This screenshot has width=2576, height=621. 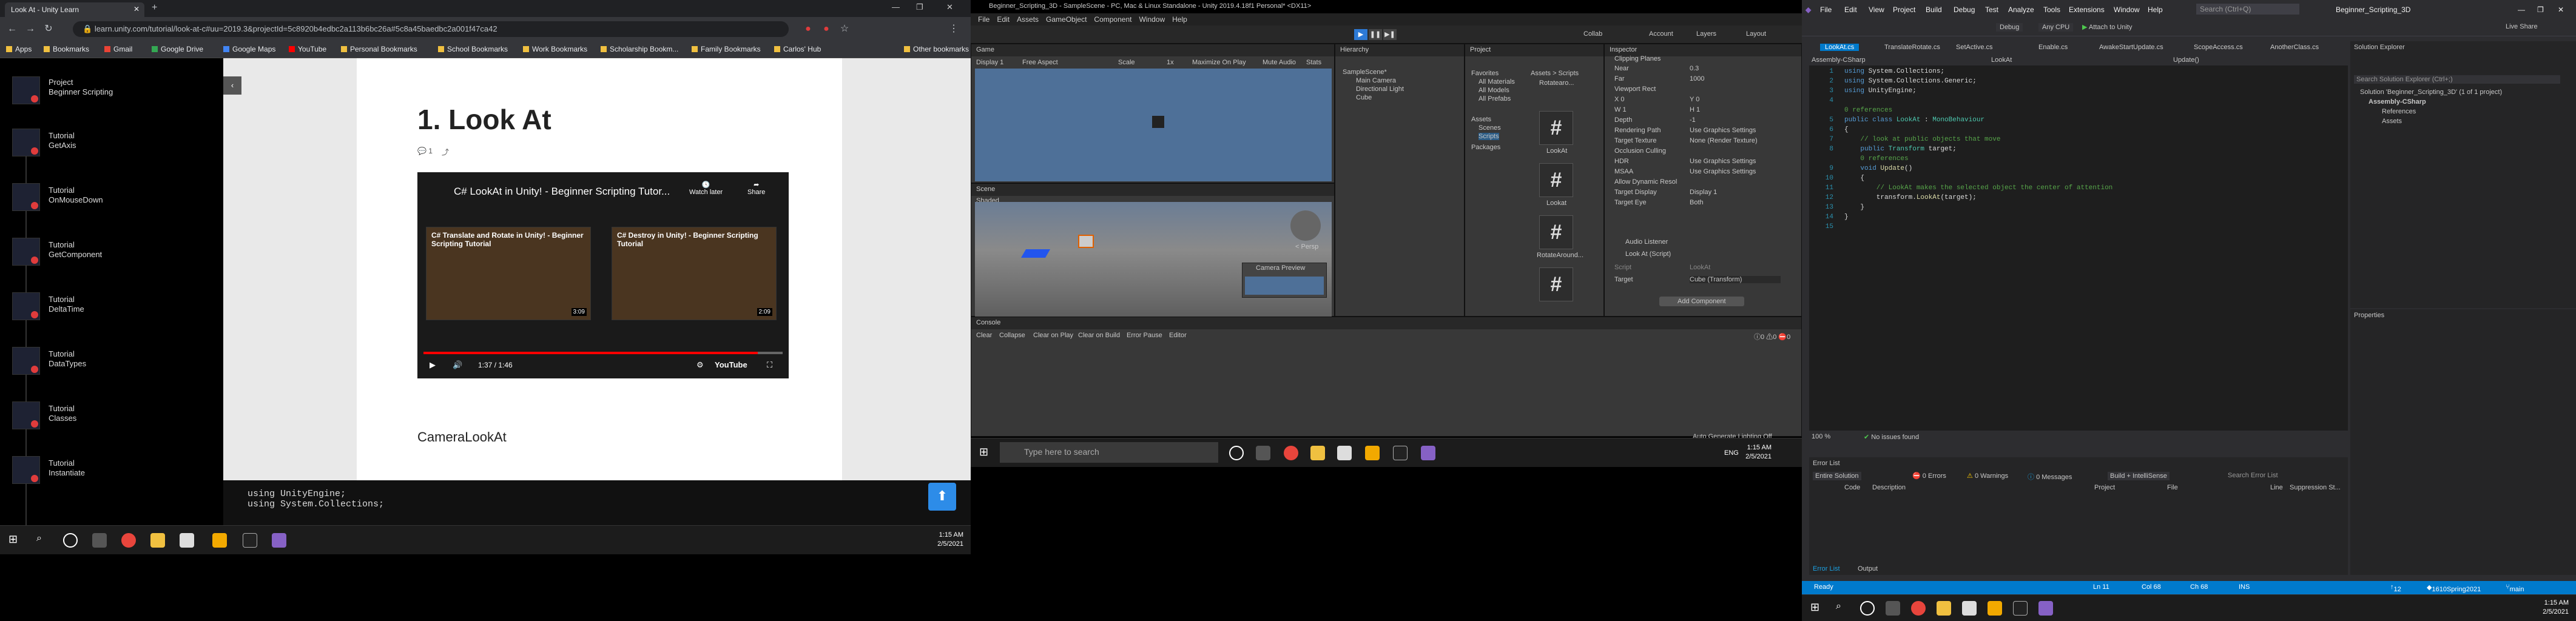 What do you see at coordinates (1837, 179) in the screenshot?
I see `code-line: 10 {` at bounding box center [1837, 179].